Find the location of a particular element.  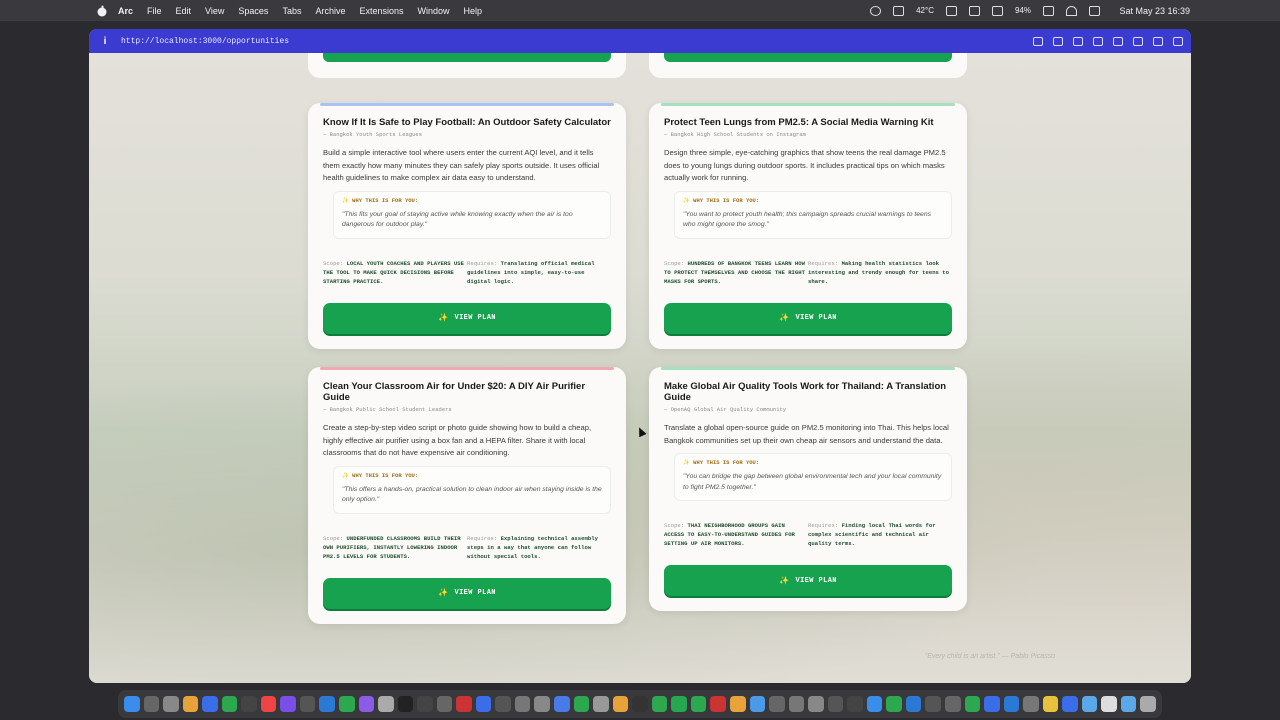

view-plan-label: VIEW PLAN is located at coordinates (816, 580).